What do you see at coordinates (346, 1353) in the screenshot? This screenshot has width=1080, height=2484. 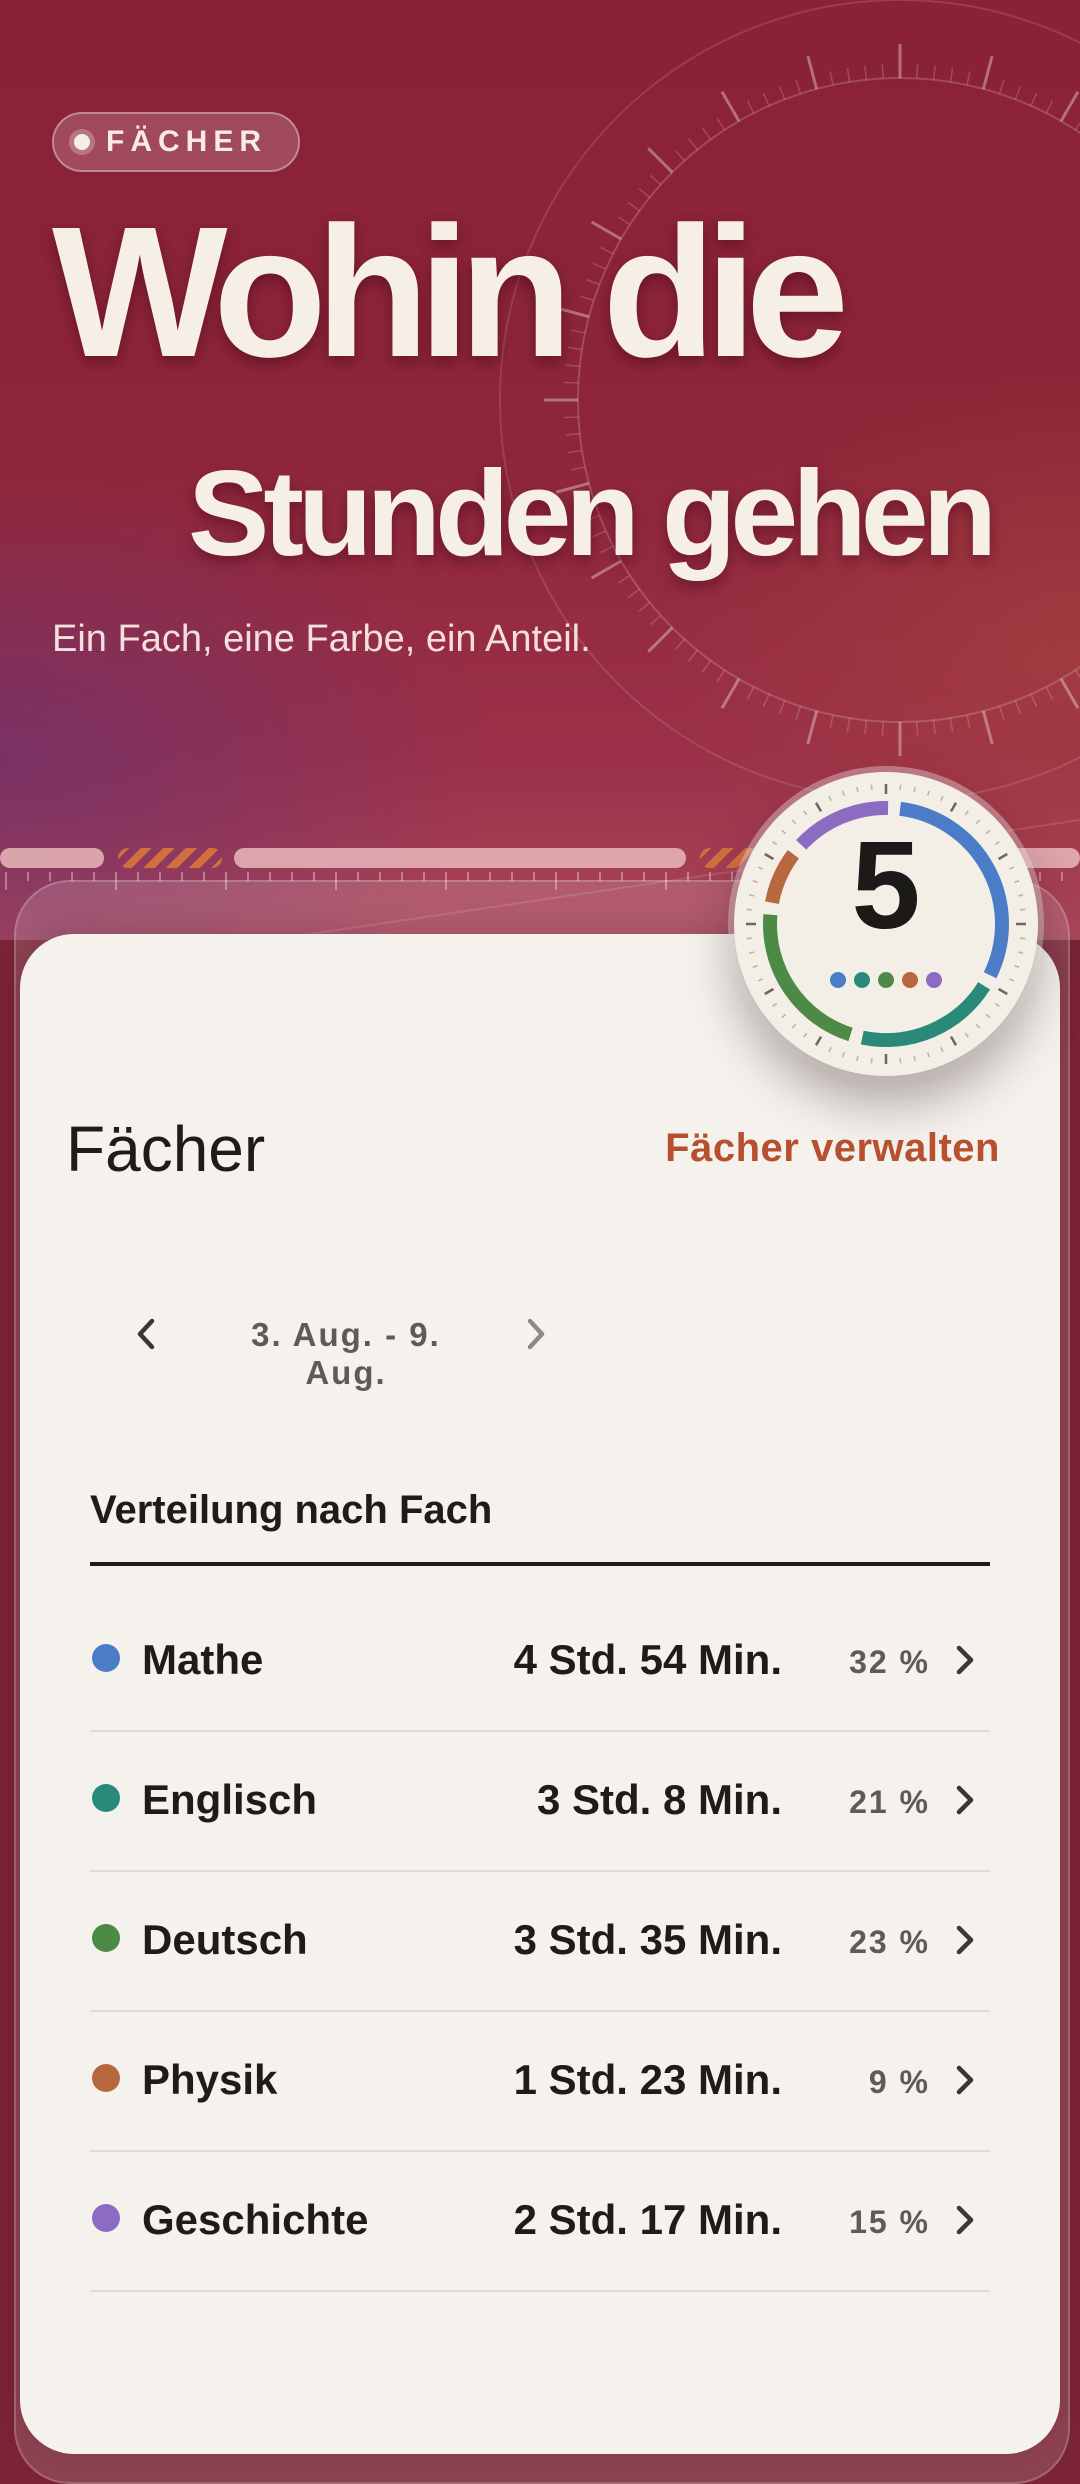 I see `week-range-label: 3. Aug. - 9. Aug.` at bounding box center [346, 1353].